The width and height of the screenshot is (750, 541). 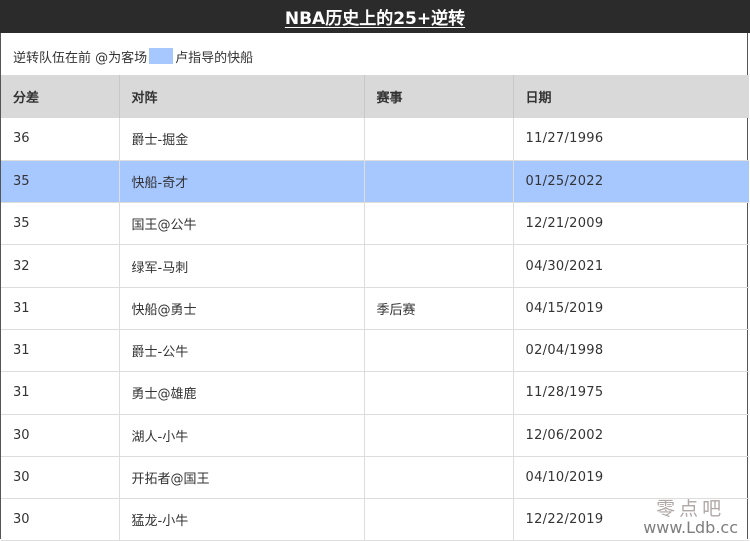 What do you see at coordinates (242, 181) in the screenshot?
I see `cell-matchup: 快船-奇才` at bounding box center [242, 181].